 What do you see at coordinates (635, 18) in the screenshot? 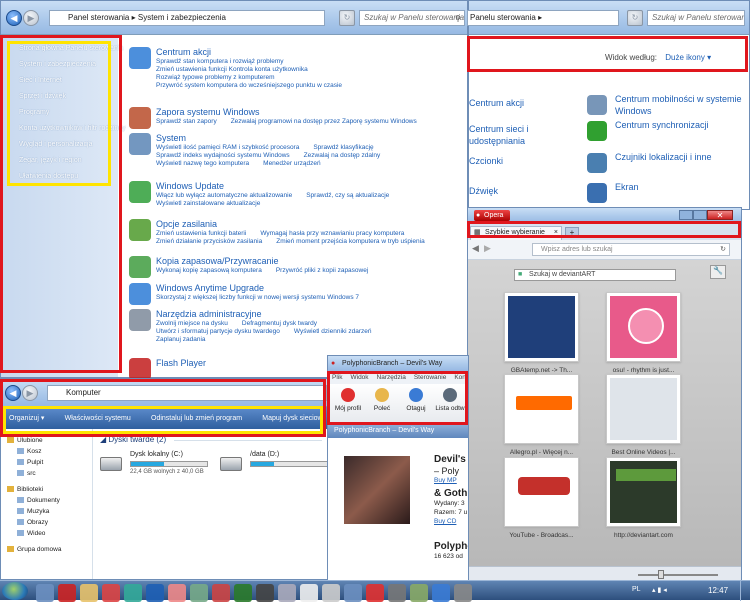
I see `all-items-refresh-icon: ↻` at bounding box center [635, 18].